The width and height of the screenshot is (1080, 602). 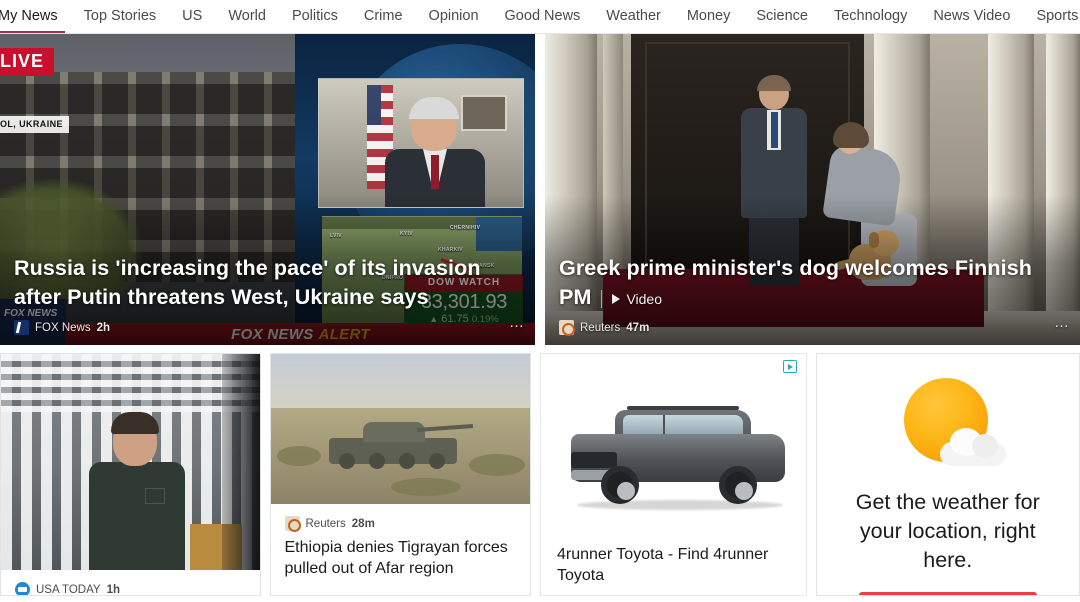 What do you see at coordinates (22, 588) in the screenshot?
I see `usa-today-logo-icon` at bounding box center [22, 588].